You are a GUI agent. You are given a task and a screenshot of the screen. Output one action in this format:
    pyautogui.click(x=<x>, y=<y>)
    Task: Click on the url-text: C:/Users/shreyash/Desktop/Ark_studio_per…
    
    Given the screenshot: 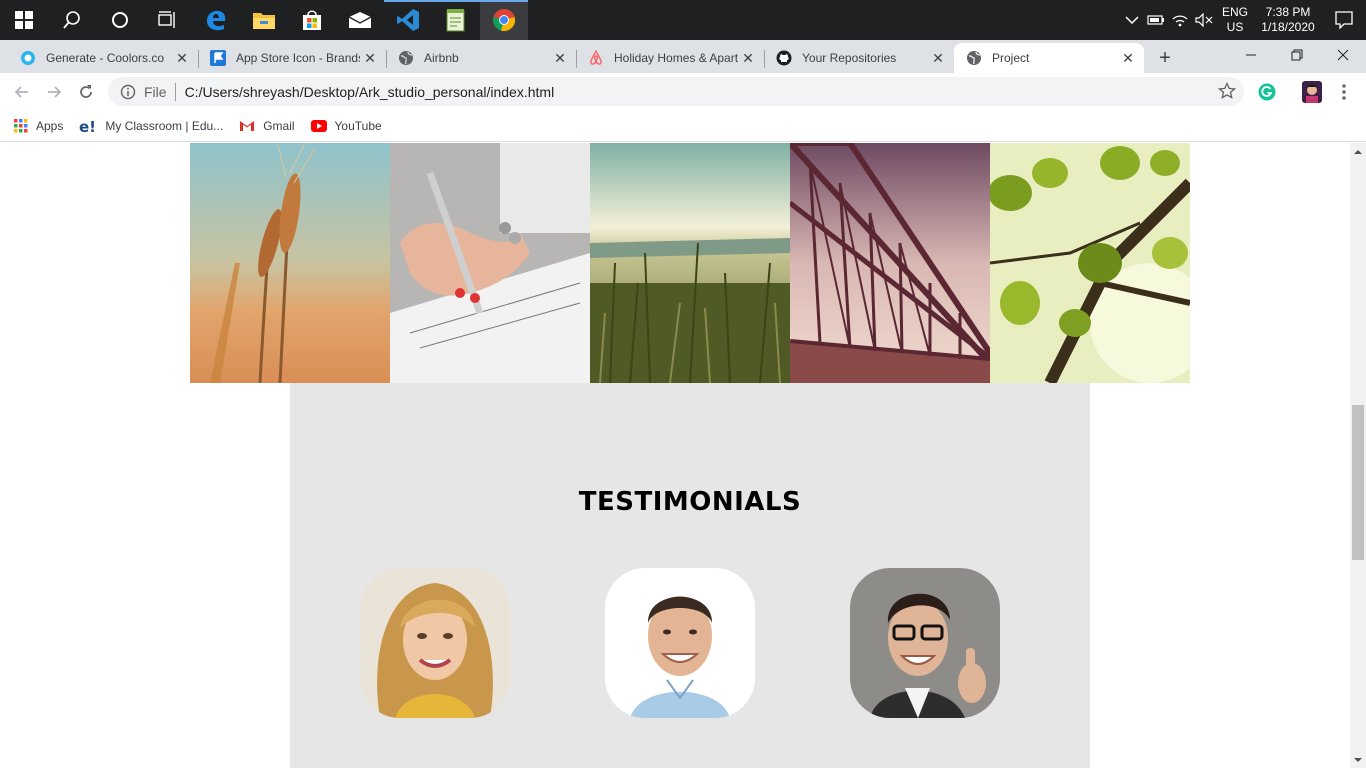 What is the action you would take?
    pyautogui.click(x=370, y=92)
    